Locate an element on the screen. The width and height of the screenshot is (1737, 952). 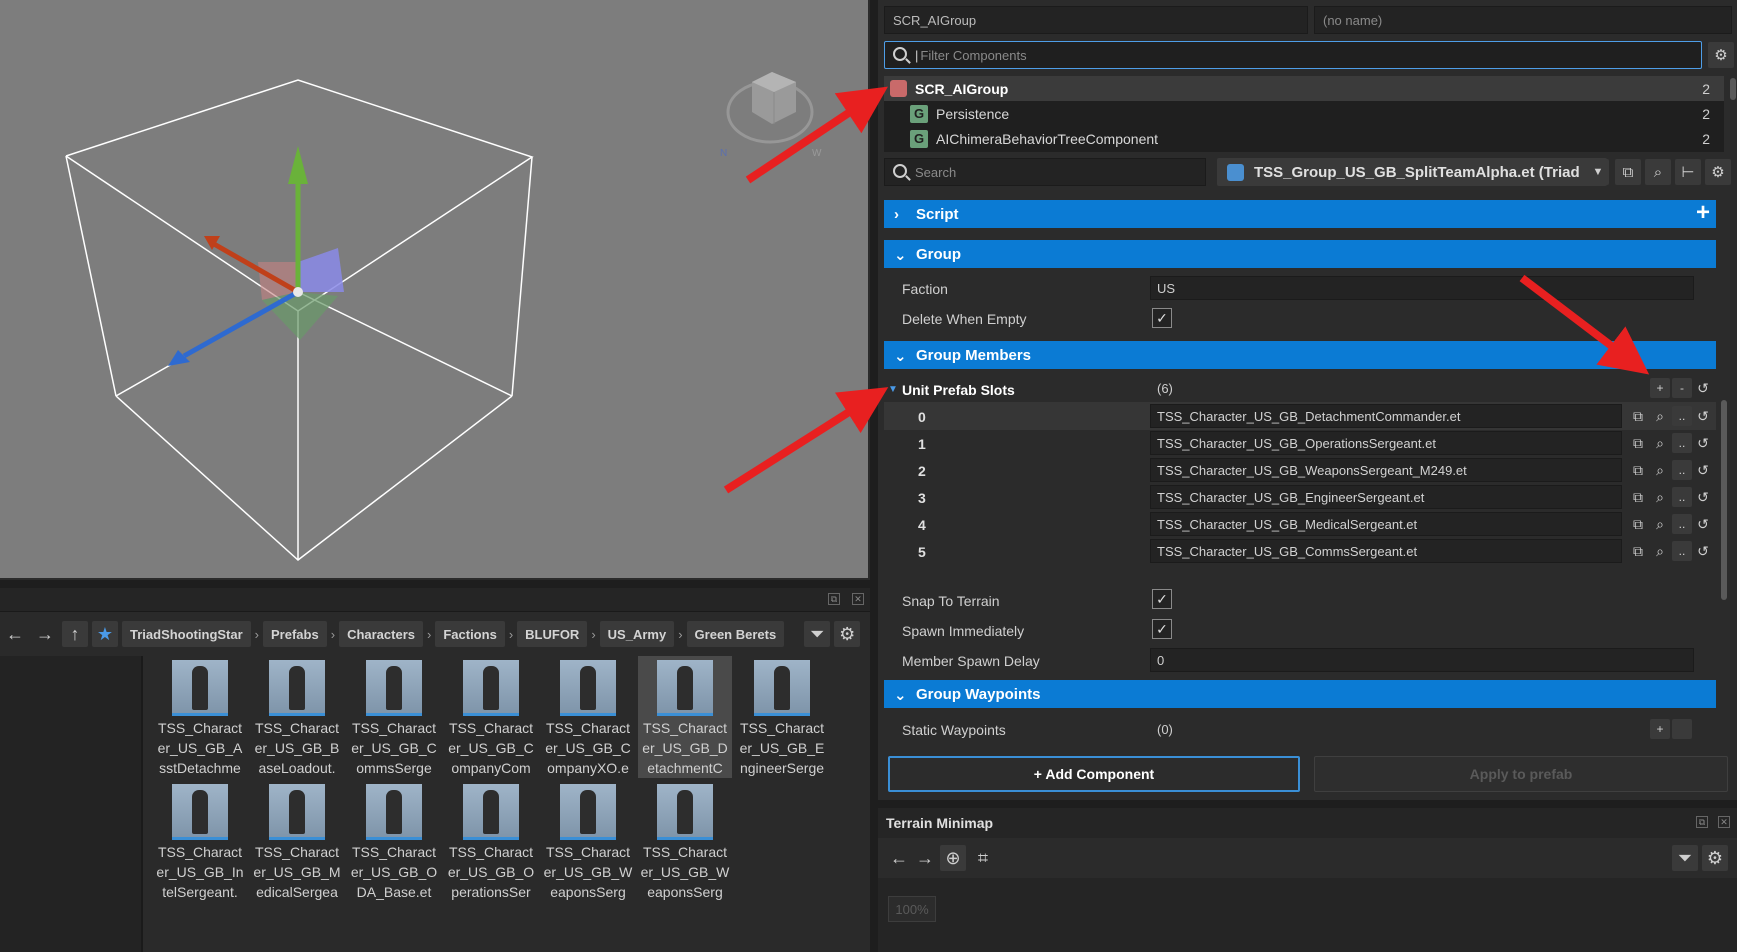
breadcrumb-item: Green Berets is located at coordinates (735, 634).